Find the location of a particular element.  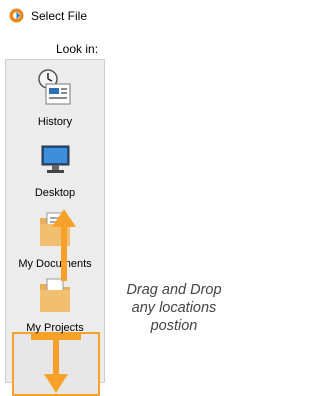

title-bar: Select File is located at coordinates (123, 16).